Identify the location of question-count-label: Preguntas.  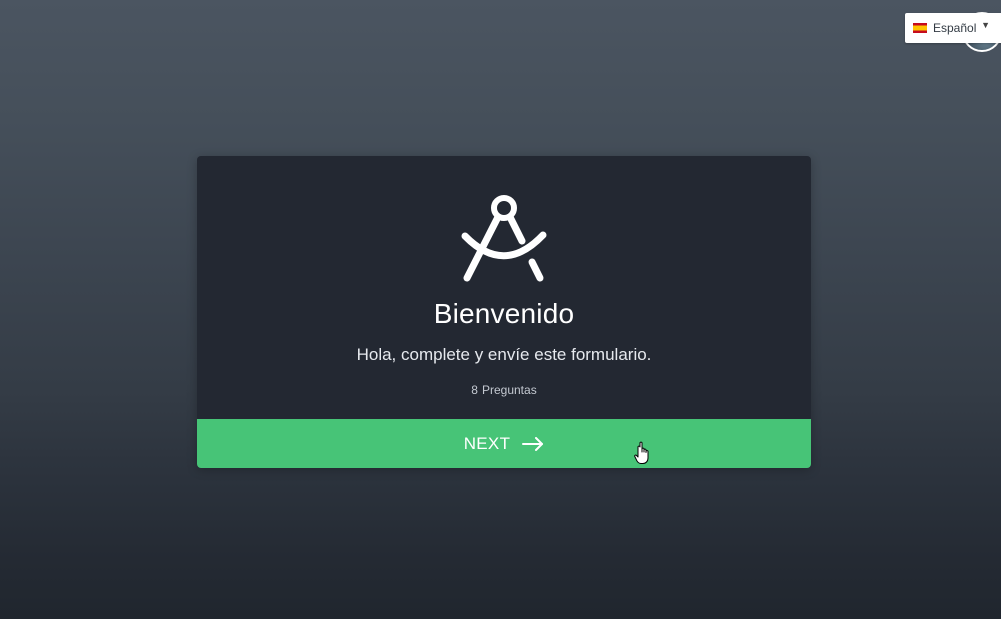
(509, 390).